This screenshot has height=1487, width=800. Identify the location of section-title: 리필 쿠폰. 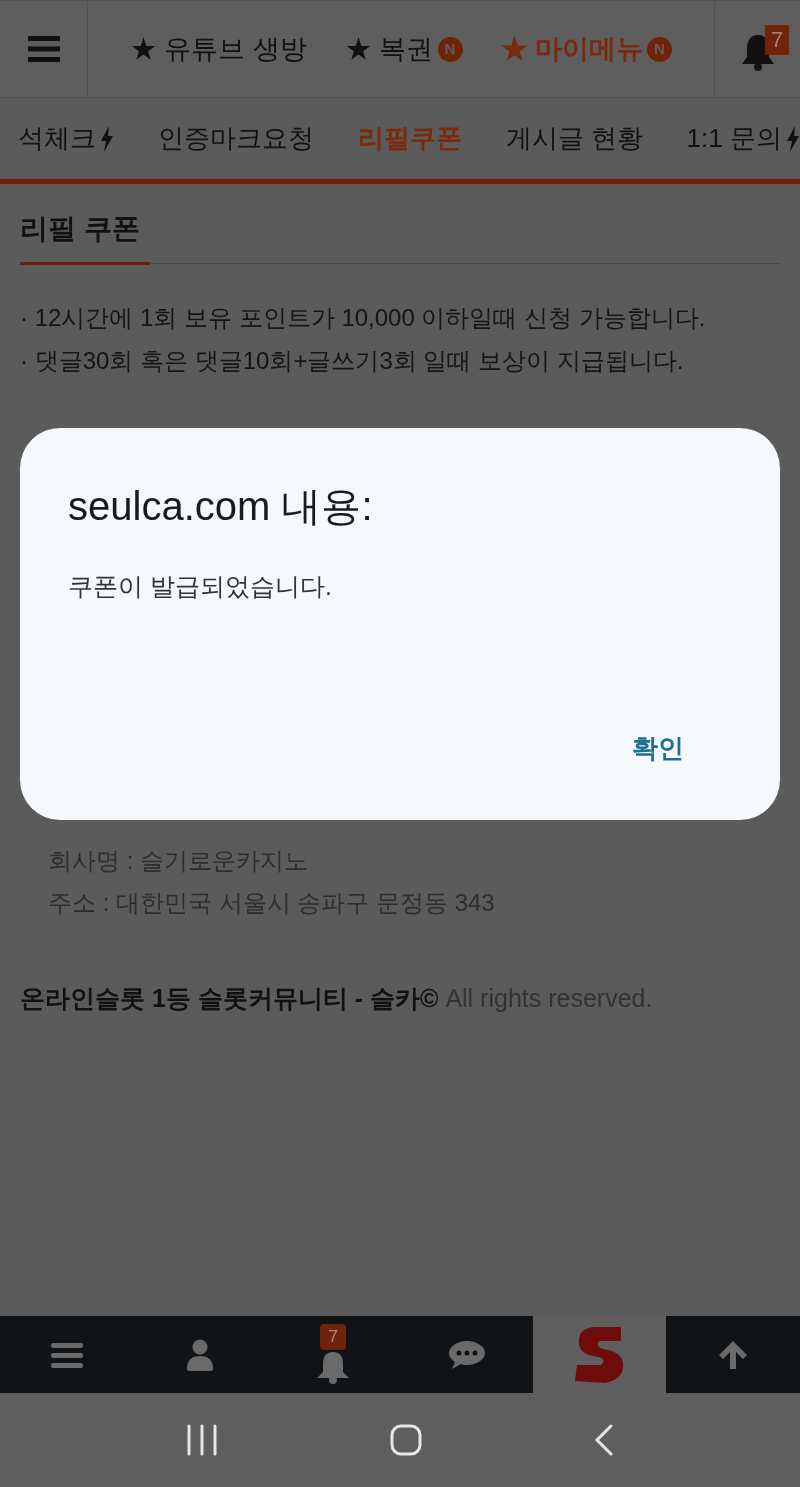
(85, 236).